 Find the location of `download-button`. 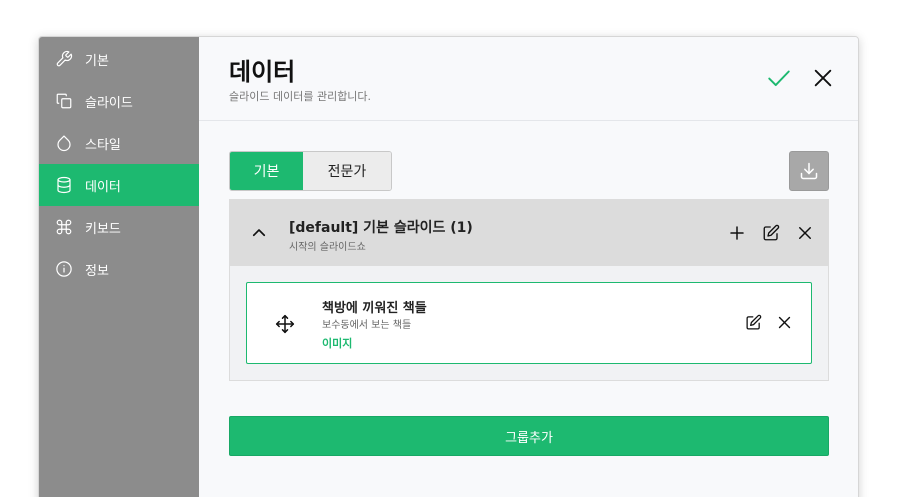

download-button is located at coordinates (809, 171).